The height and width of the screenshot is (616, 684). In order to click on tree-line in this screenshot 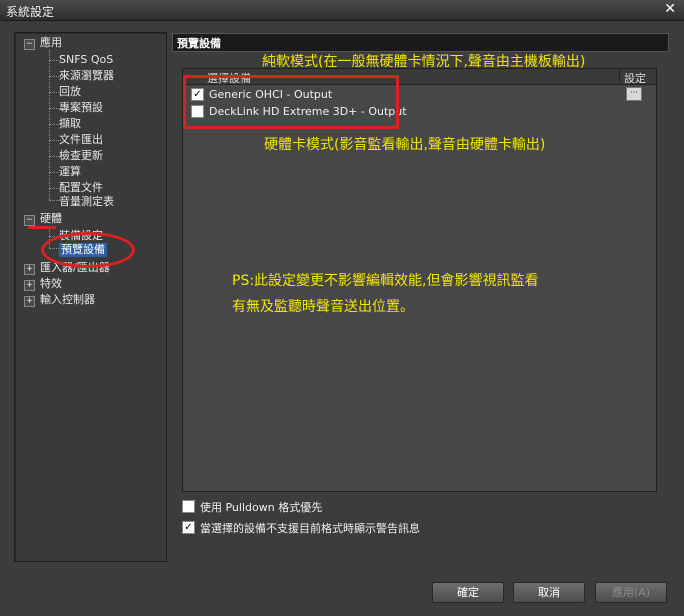, I will do `click(49, 125)`.